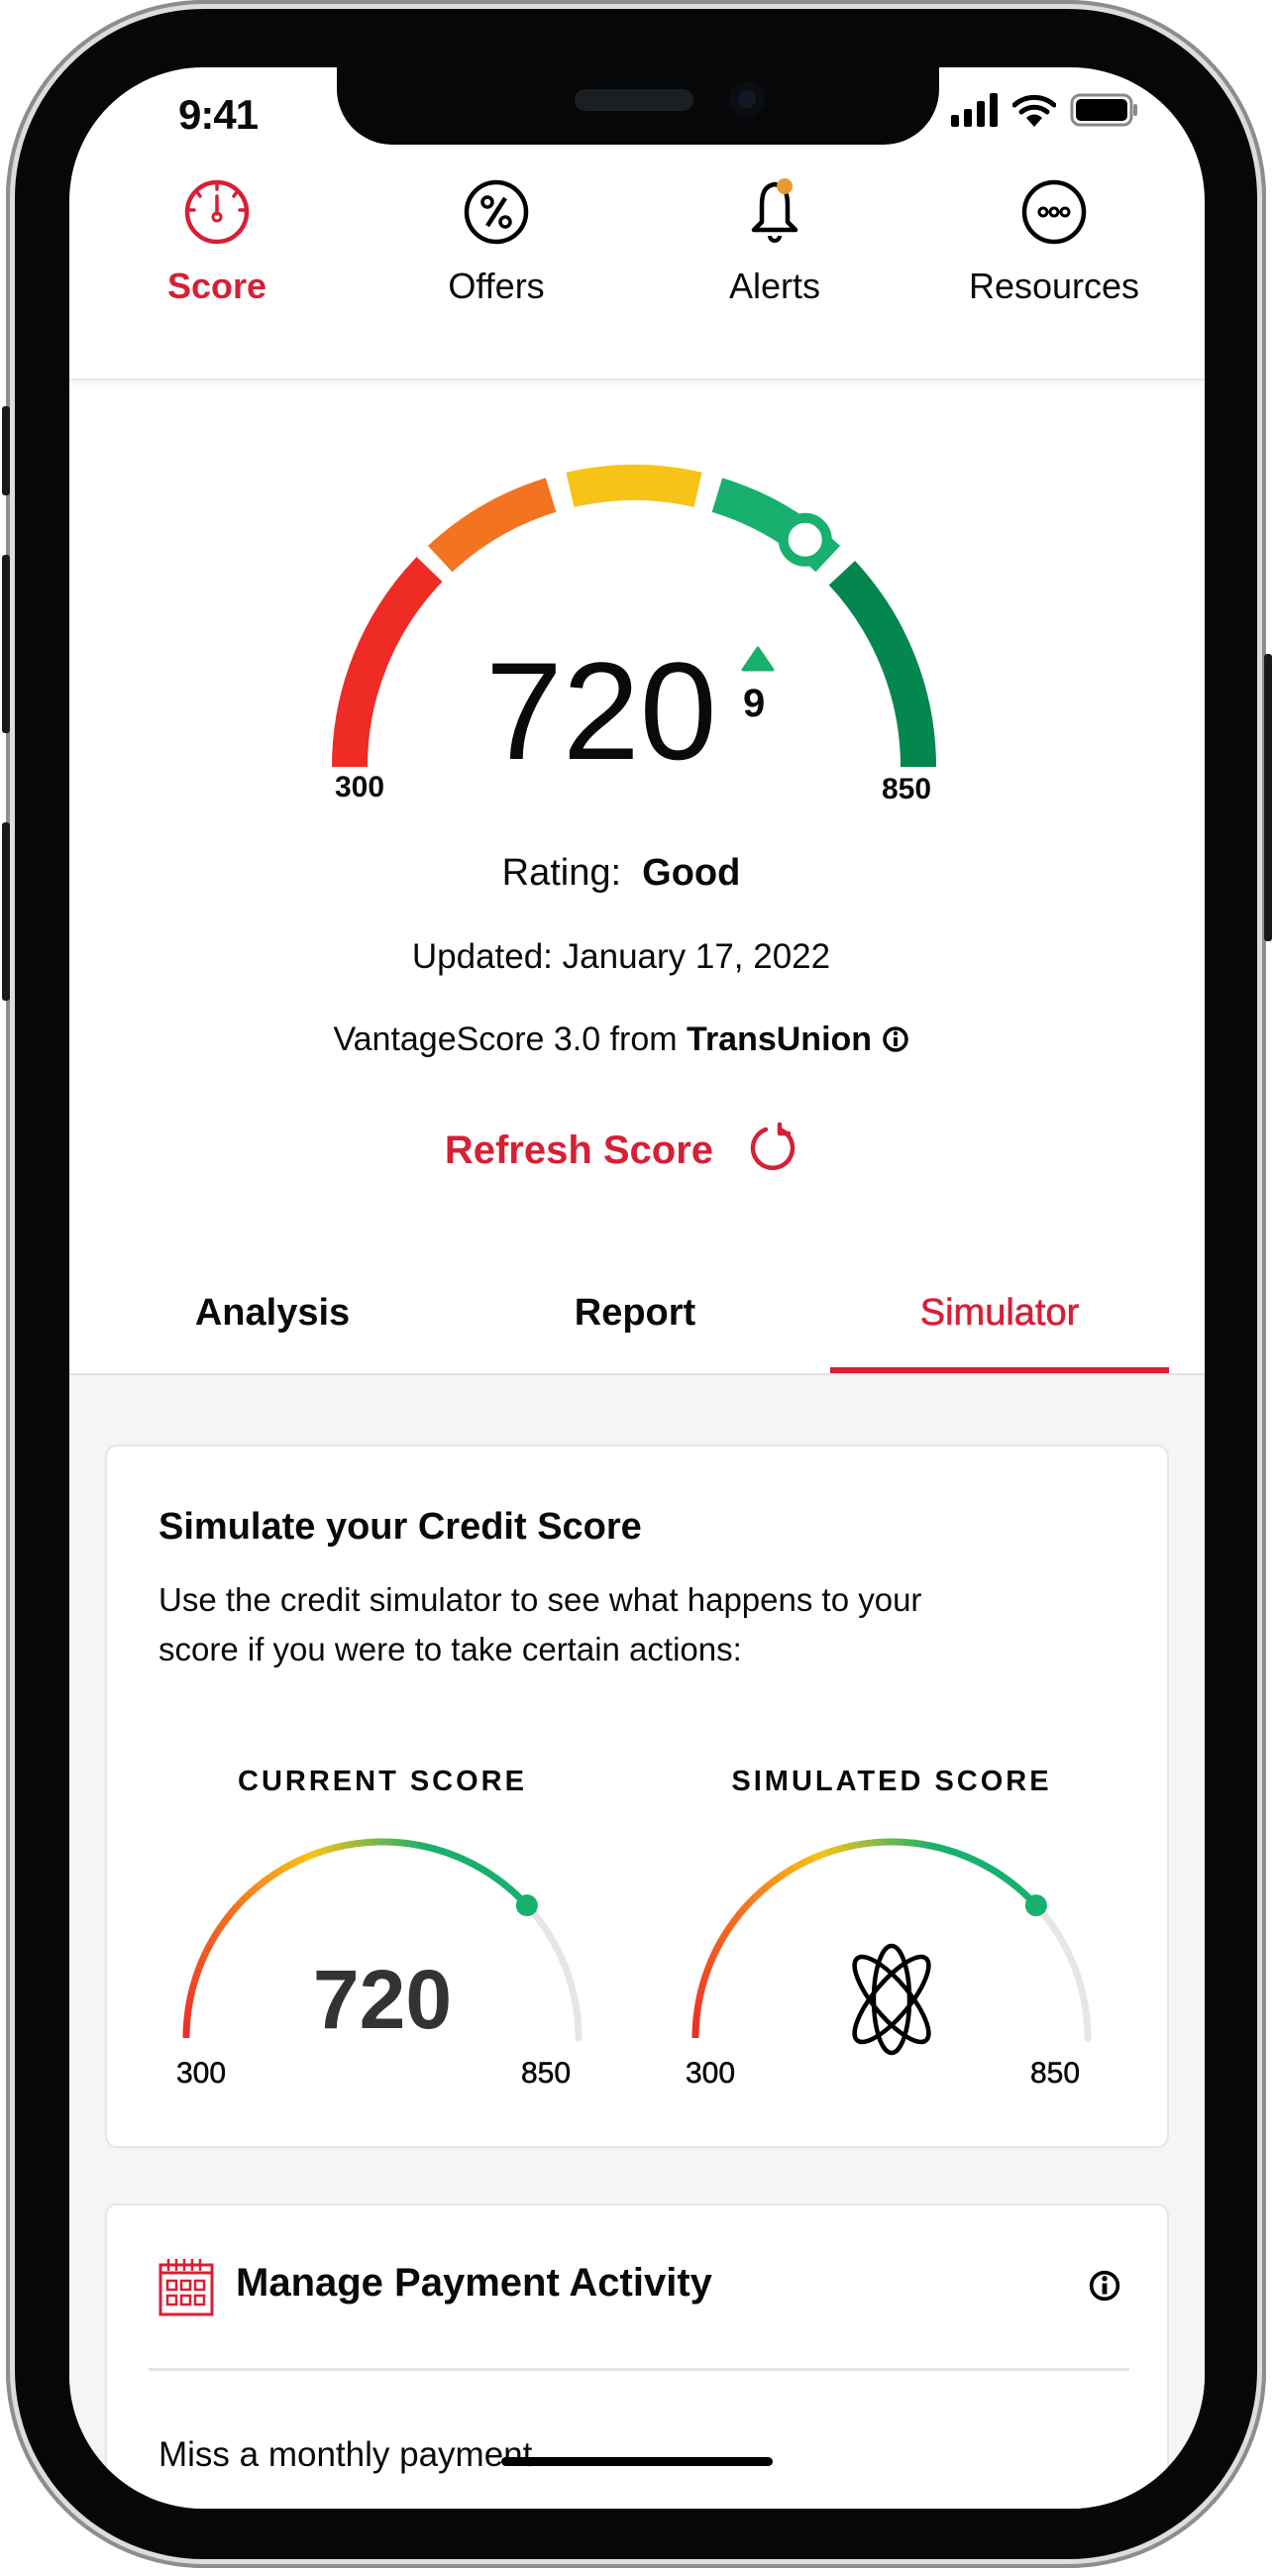  I want to click on home-indicator, so click(637, 2461).